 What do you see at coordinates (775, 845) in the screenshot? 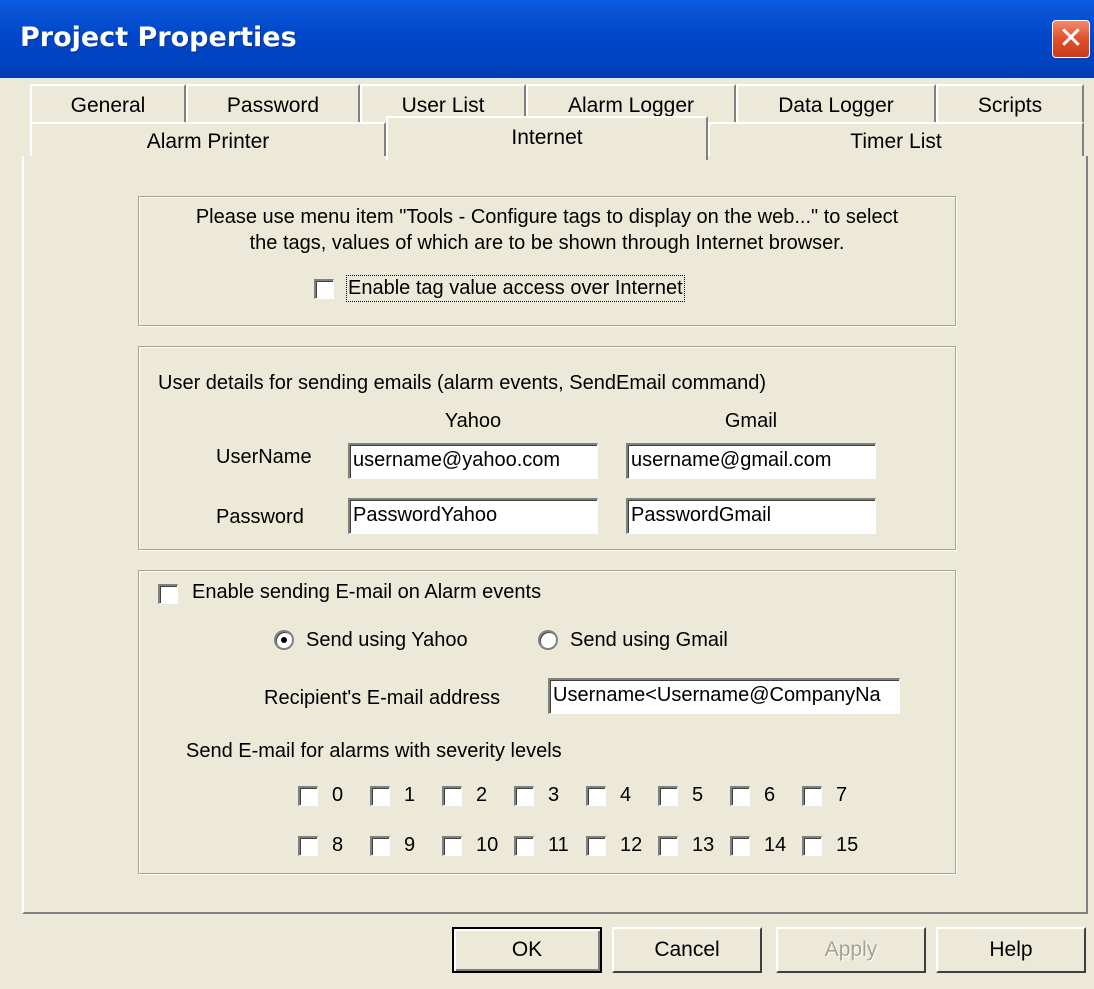
I see `severity-14-label: 14` at bounding box center [775, 845].